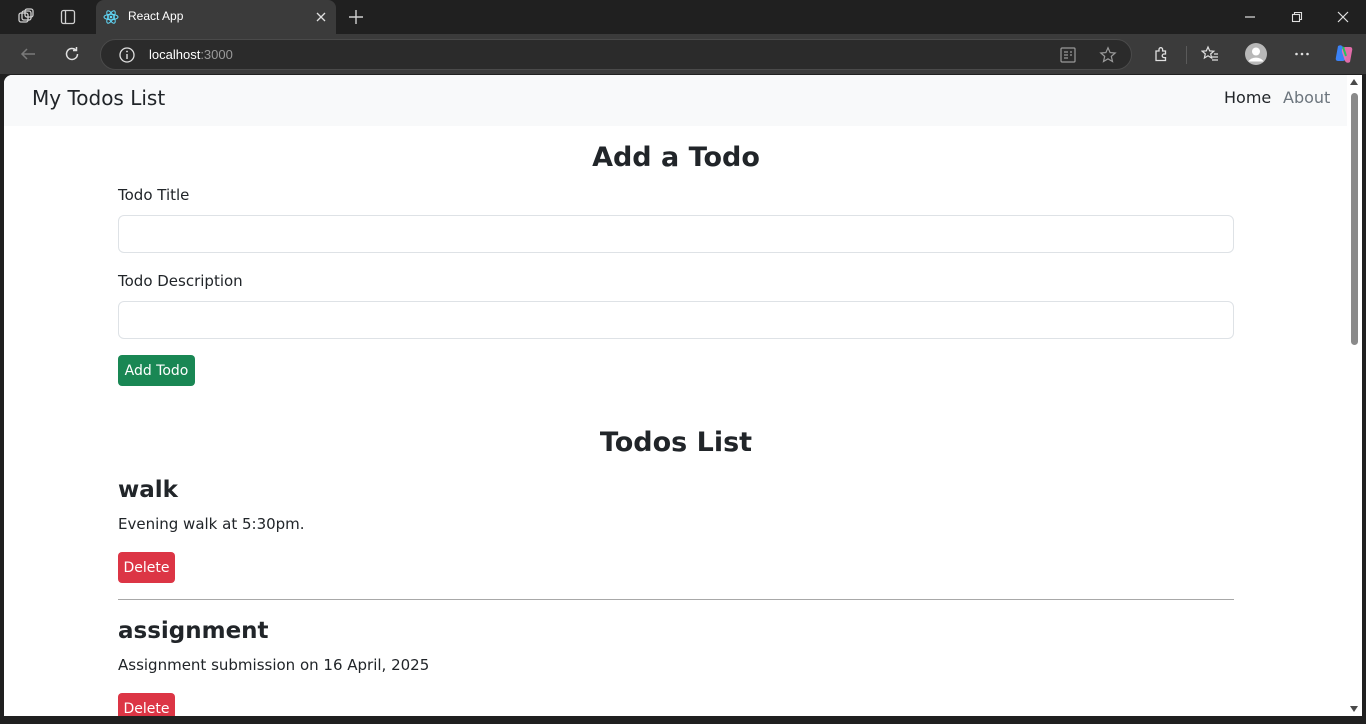 Image resolution: width=1366 pixels, height=724 pixels. What do you see at coordinates (1161, 54) in the screenshot?
I see `extensions-icon` at bounding box center [1161, 54].